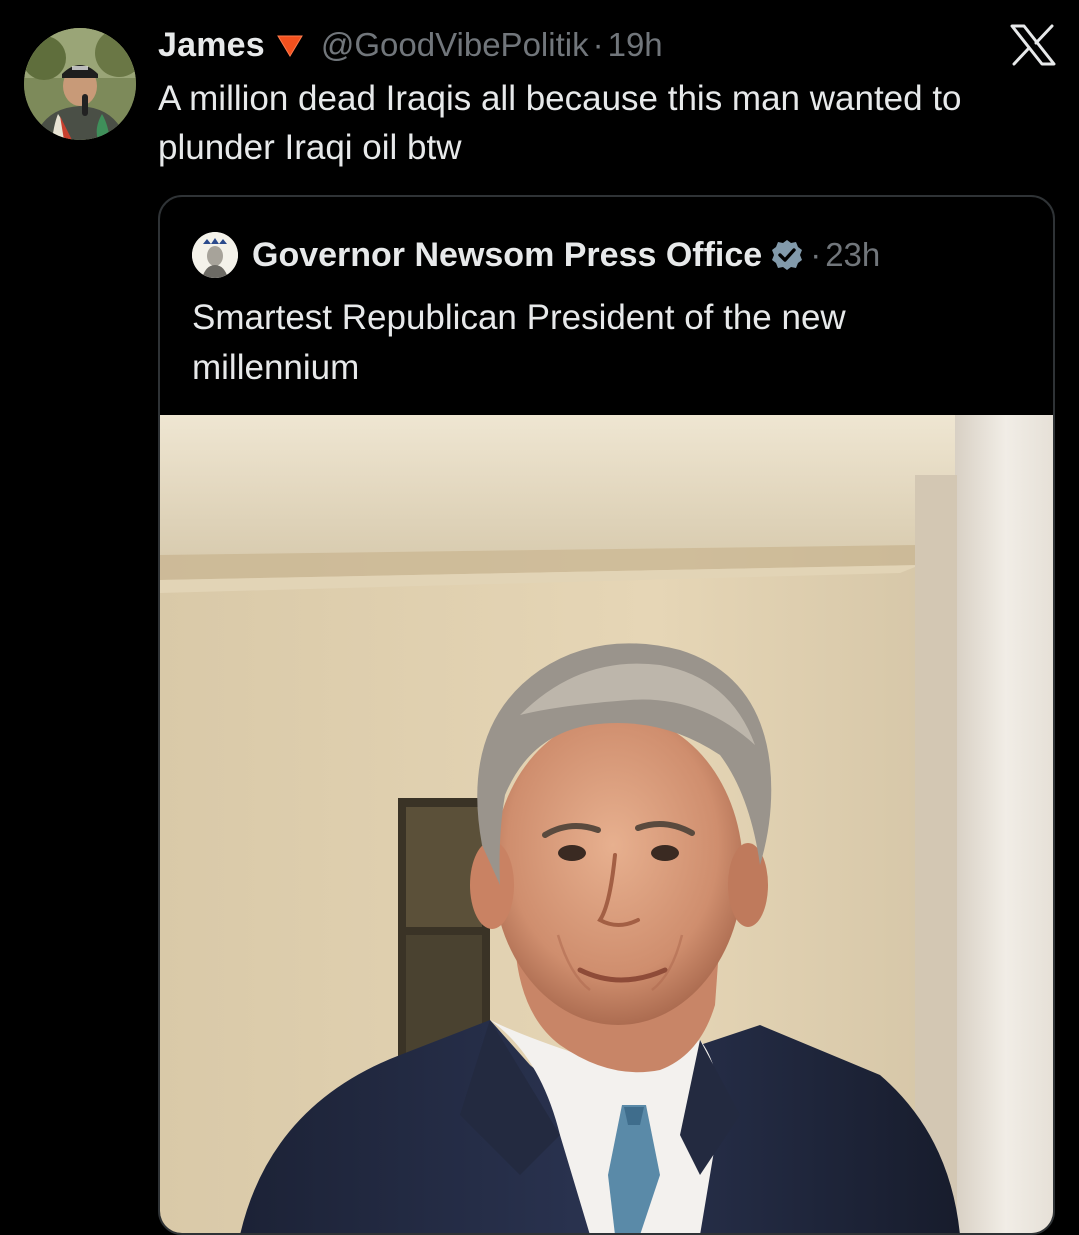 Image resolution: width=1079 pixels, height=1235 pixels. I want to click on quote-display-name: Governor Newsom Press Office, so click(507, 255).